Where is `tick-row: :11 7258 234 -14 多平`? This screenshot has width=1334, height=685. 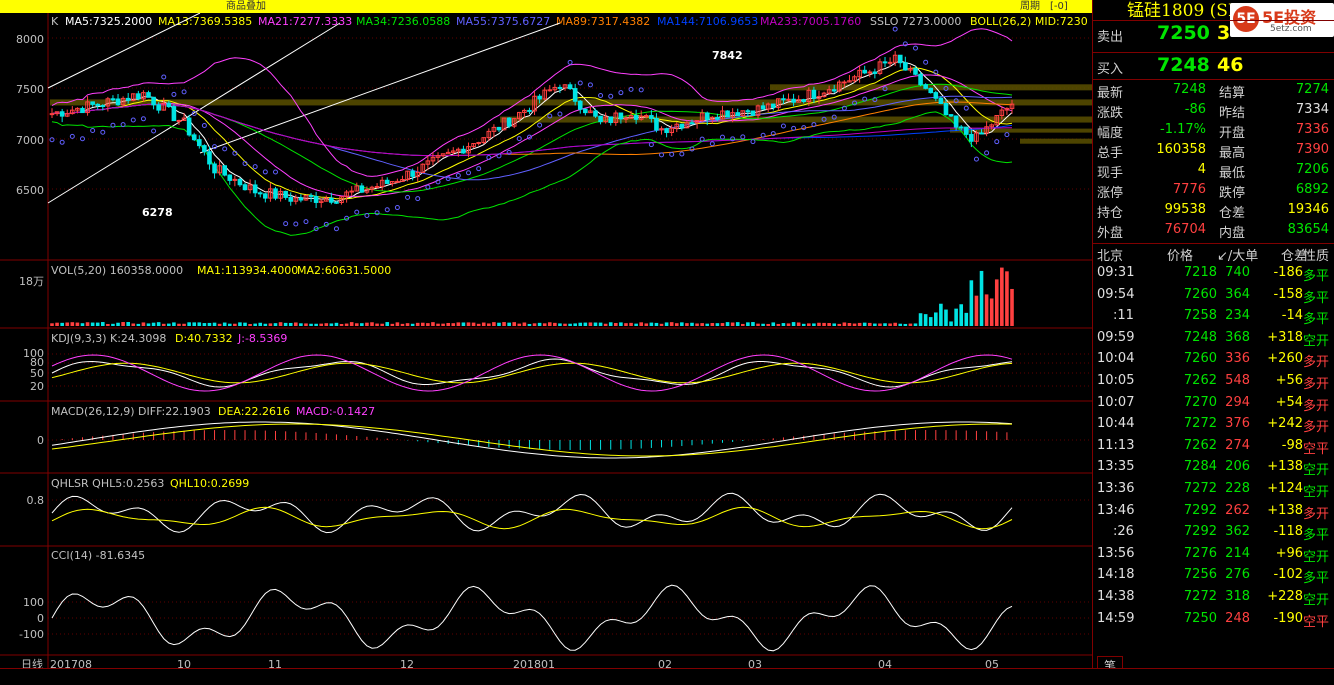
tick-row: :11 7258 234 -14 多平 is located at coordinates (1213, 318).